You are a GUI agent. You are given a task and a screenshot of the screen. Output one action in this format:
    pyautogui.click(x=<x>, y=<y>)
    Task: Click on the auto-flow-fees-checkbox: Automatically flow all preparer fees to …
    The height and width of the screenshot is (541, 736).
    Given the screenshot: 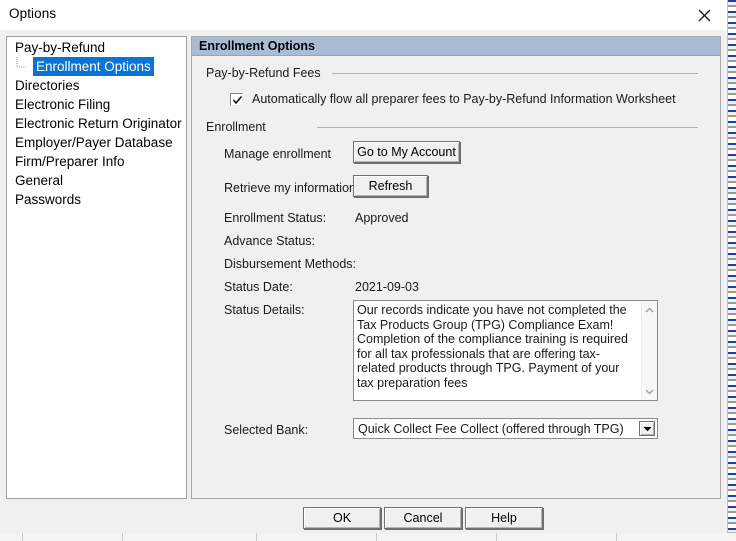 What is the action you would take?
    pyautogui.click(x=453, y=99)
    